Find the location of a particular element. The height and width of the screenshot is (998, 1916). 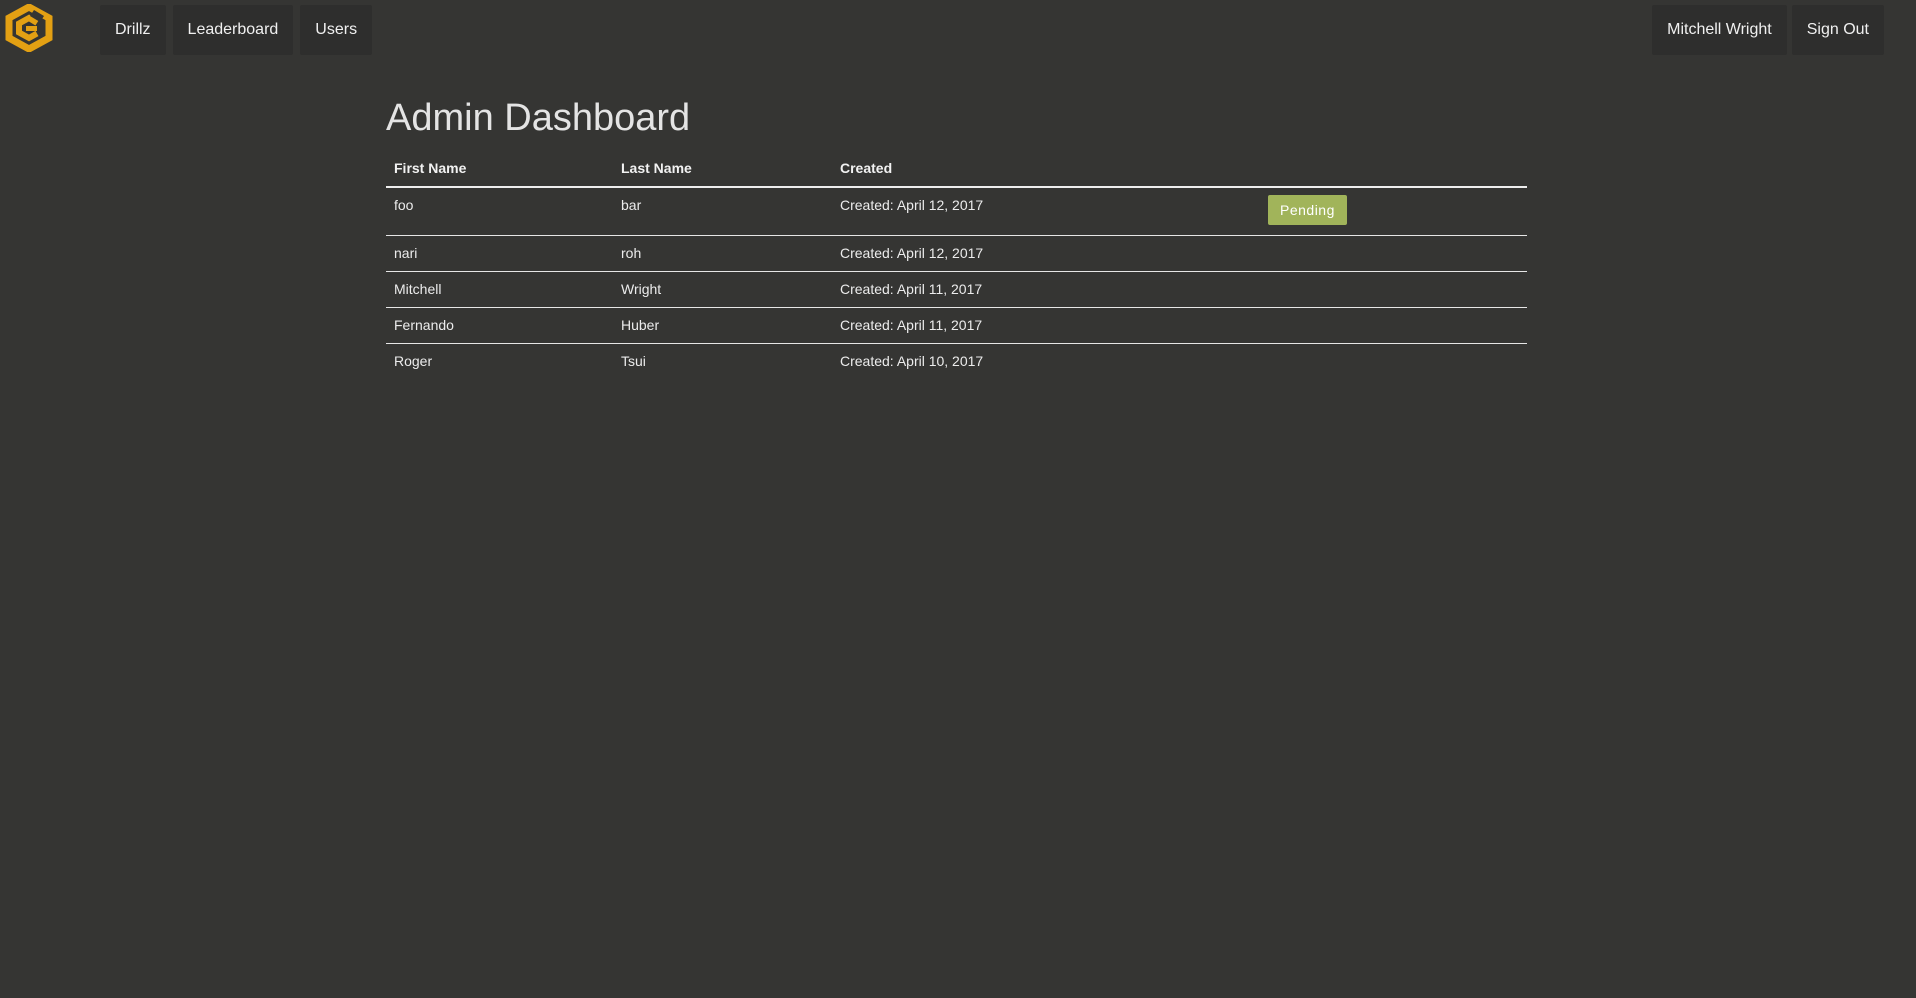

table-row: Mitchell Wright Created: April 11, 2017 is located at coordinates (956, 289).